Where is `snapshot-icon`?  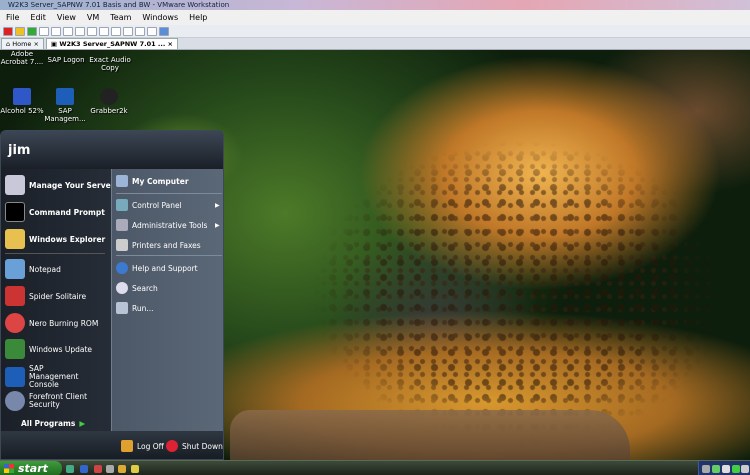 snapshot-icon is located at coordinates (56, 31).